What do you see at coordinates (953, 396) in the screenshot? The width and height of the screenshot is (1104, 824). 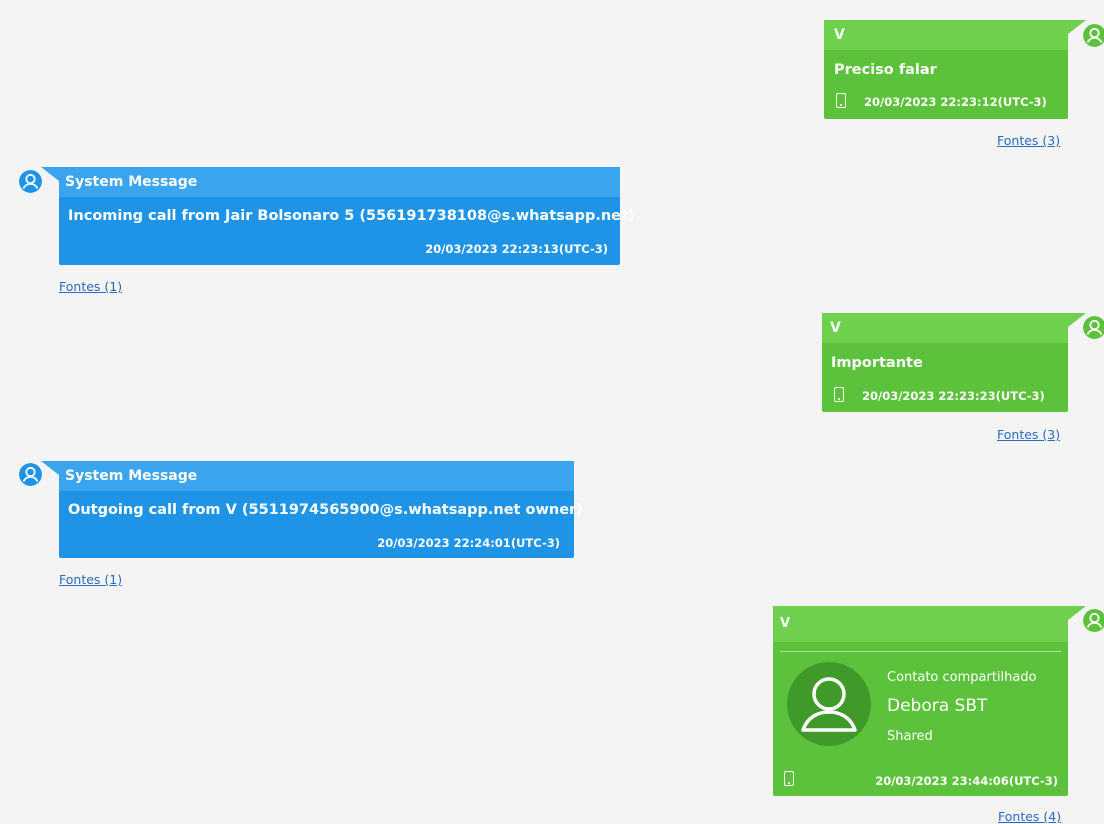 I see `message-timestamp: 20/03/2023 22:23:23(UTC-3)` at bounding box center [953, 396].